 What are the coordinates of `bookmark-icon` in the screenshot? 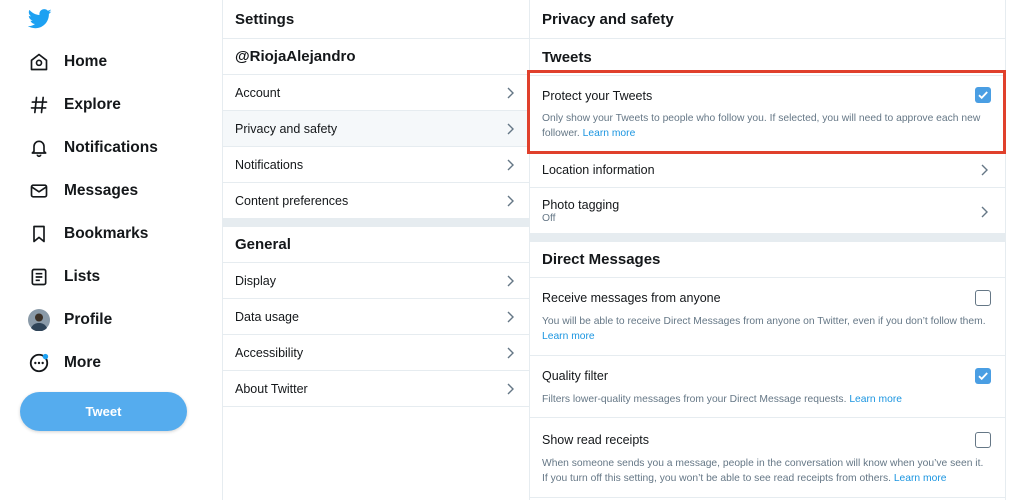 It's located at (39, 234).